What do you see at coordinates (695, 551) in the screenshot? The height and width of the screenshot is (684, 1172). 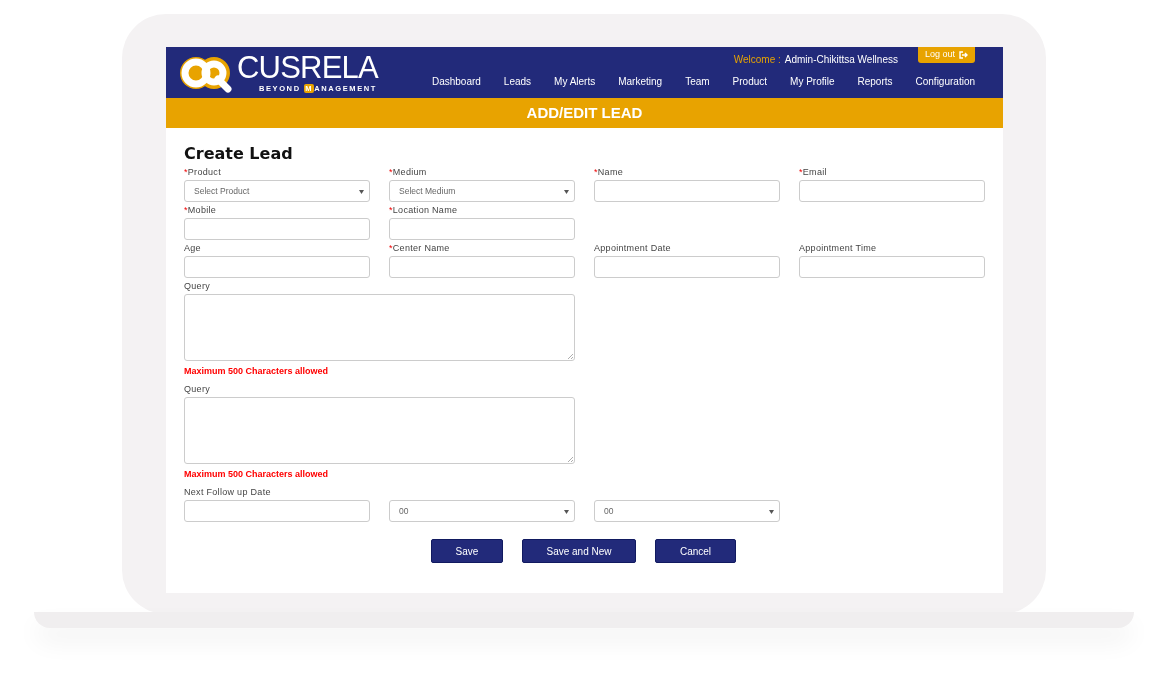 I see `form-button: Cancel` at bounding box center [695, 551].